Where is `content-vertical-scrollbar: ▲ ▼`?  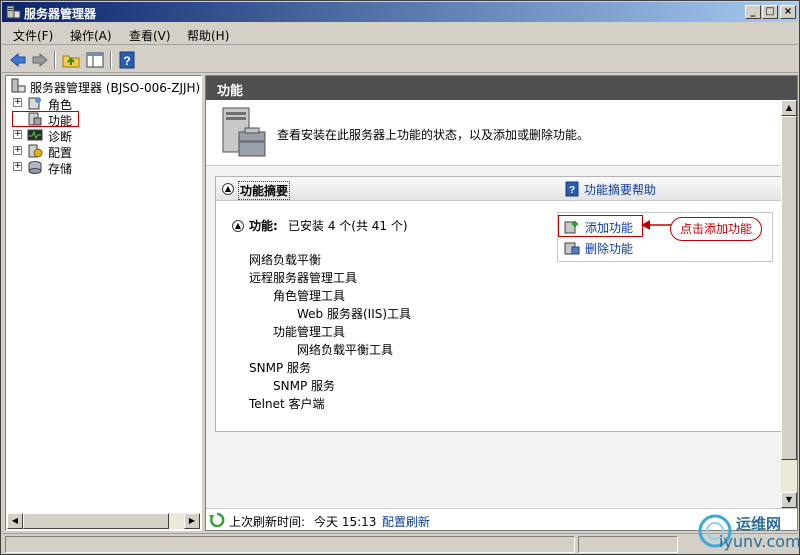 content-vertical-scrollbar: ▲ ▼ is located at coordinates (789, 304).